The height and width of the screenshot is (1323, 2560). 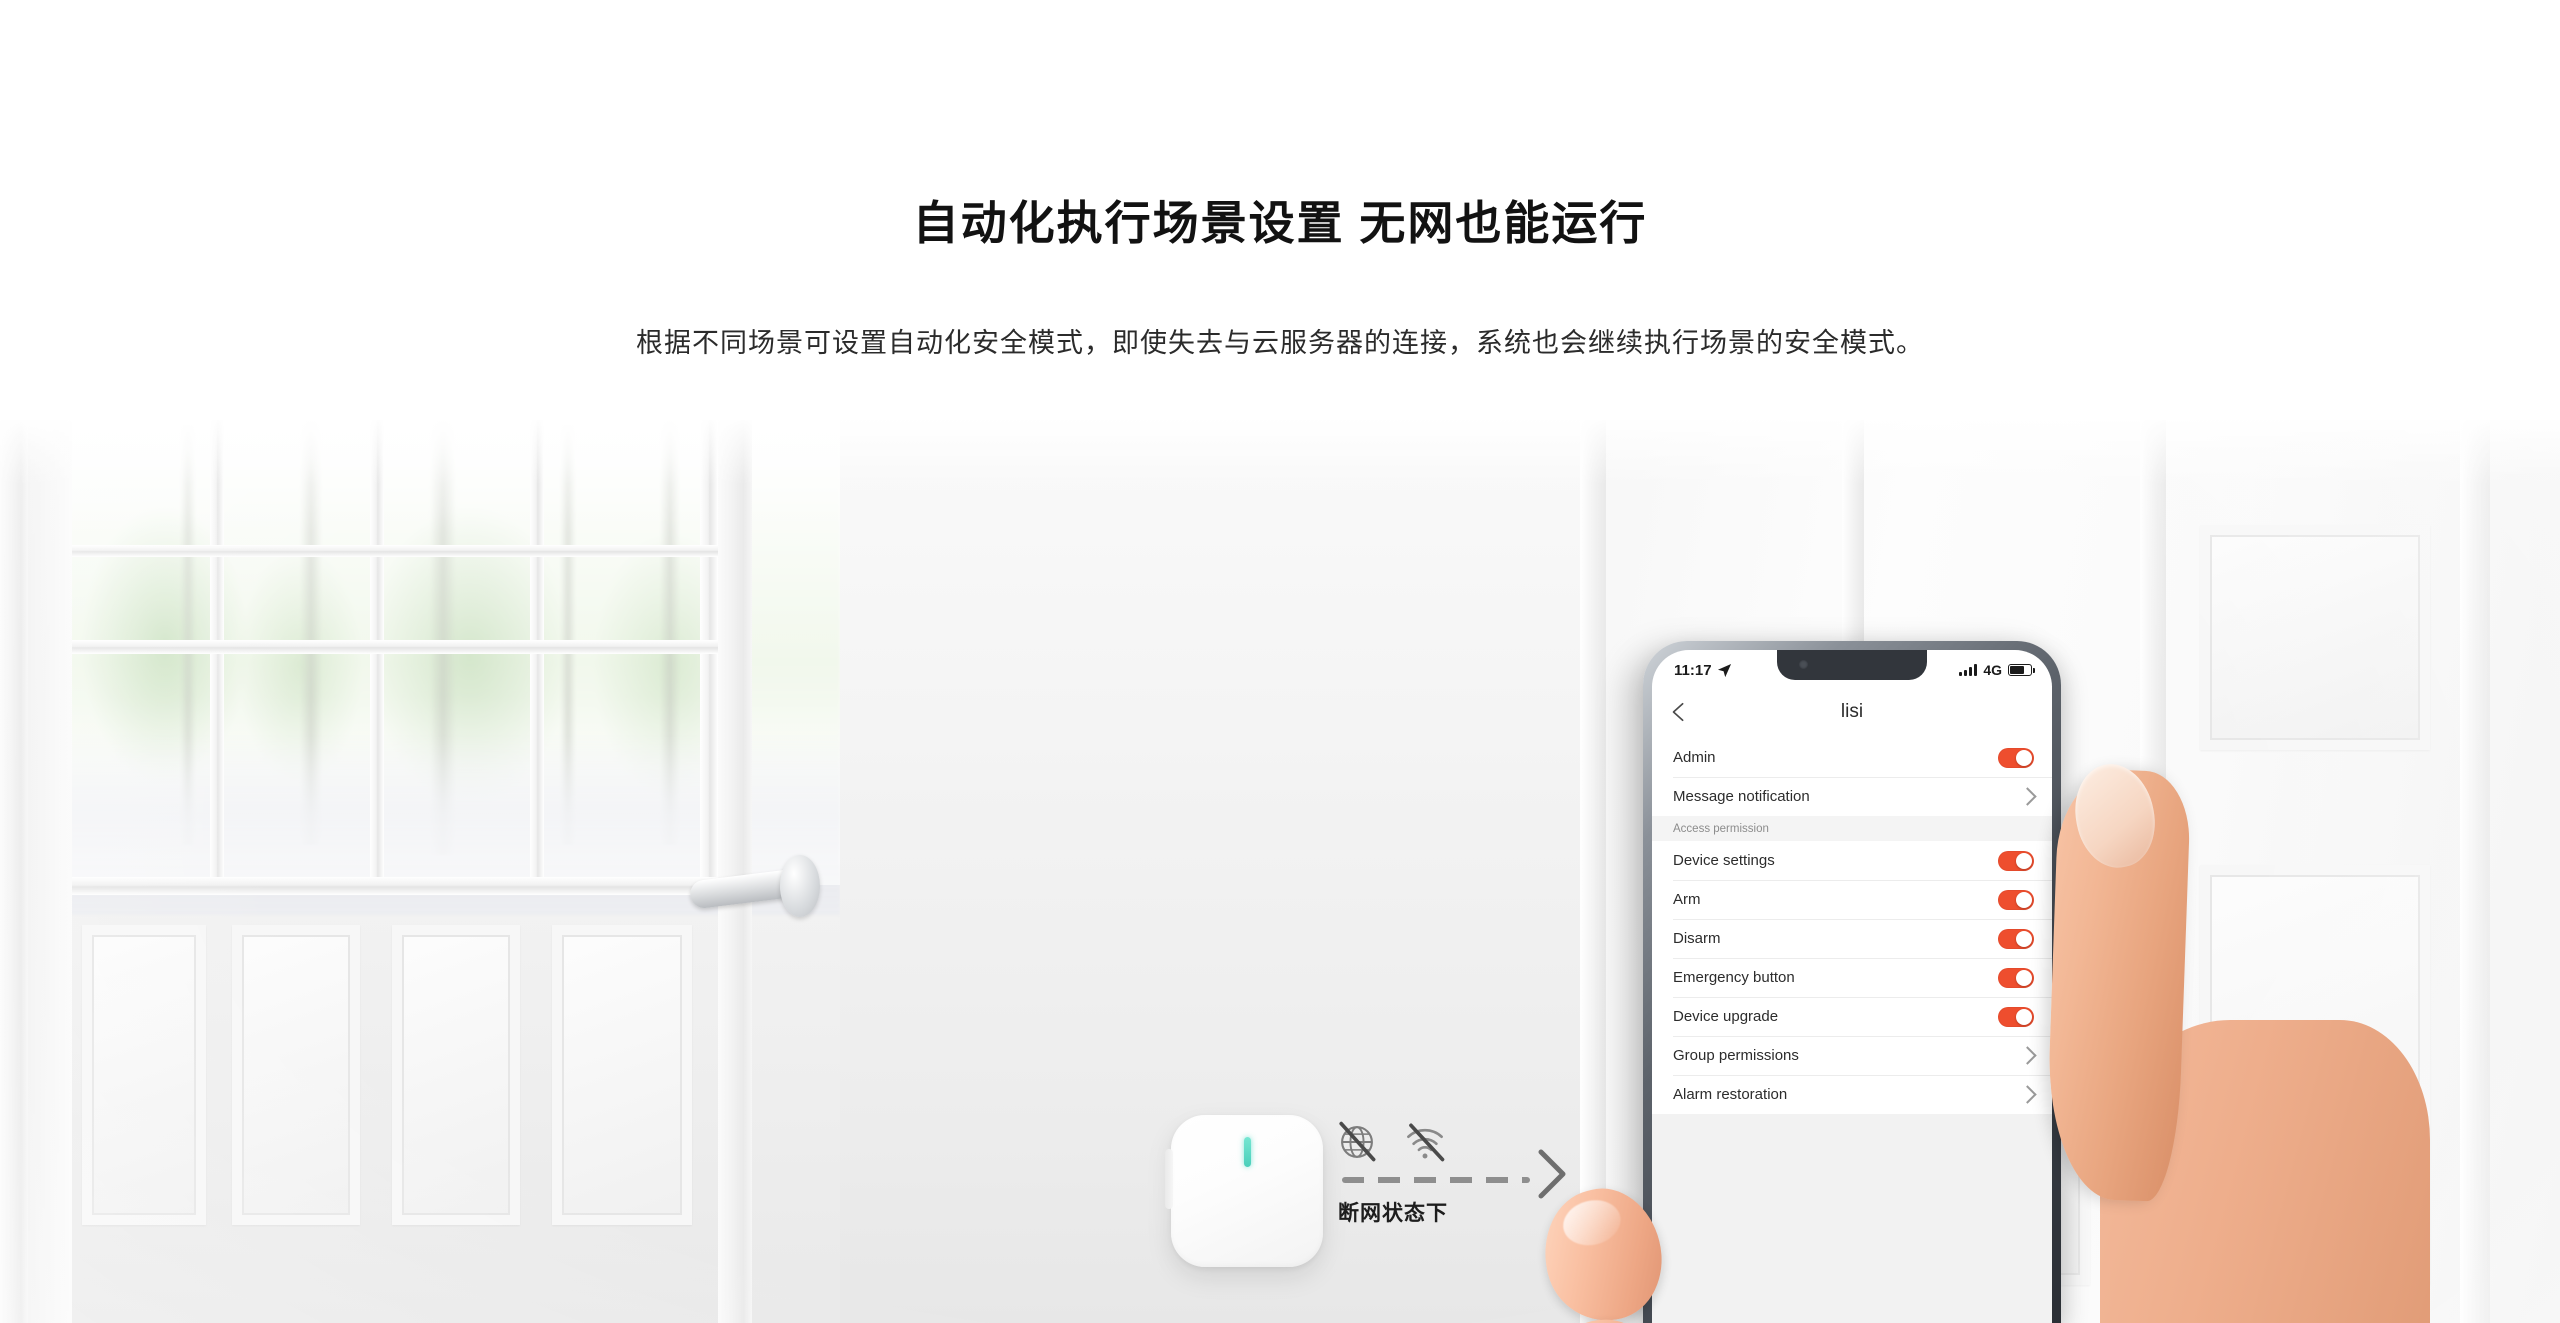 I want to click on list-item-emergency-button: Emergency button, so click(x=1852, y=977).